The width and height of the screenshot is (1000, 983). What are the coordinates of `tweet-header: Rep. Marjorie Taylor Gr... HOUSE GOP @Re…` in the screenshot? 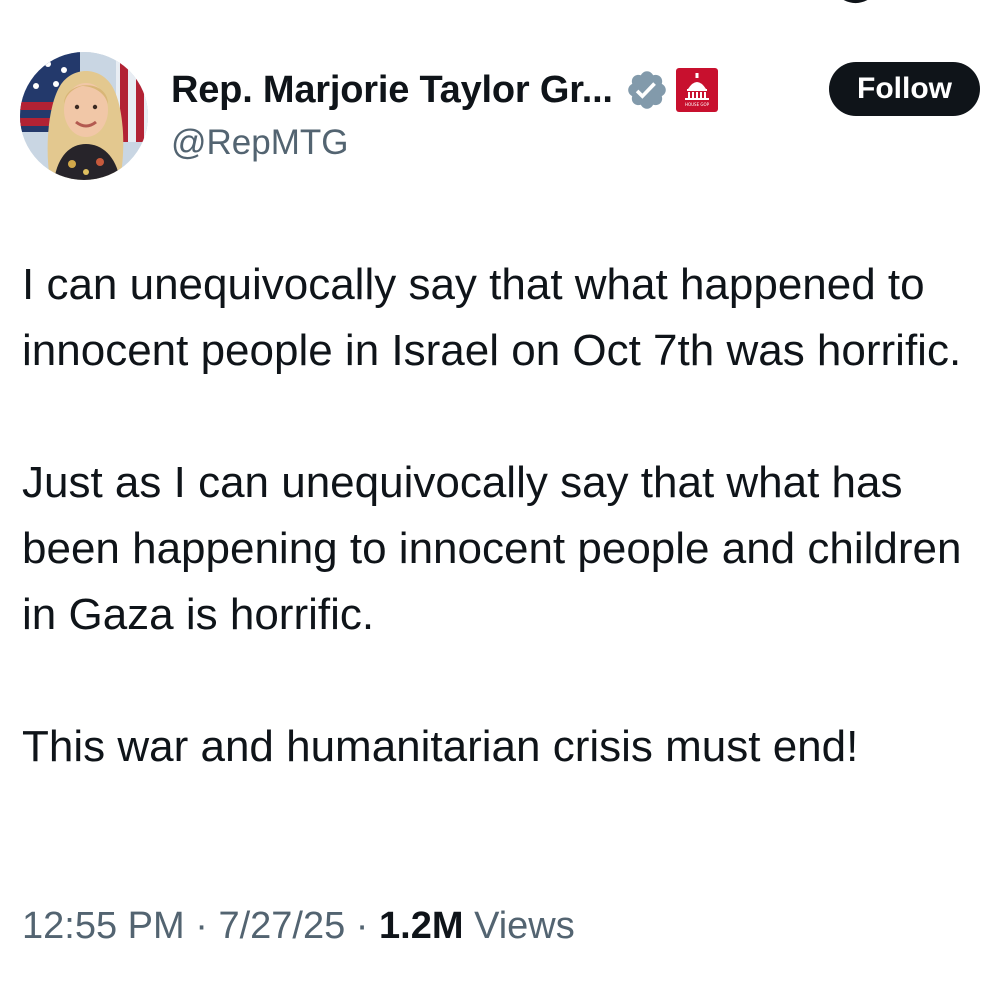 It's located at (500, 118).